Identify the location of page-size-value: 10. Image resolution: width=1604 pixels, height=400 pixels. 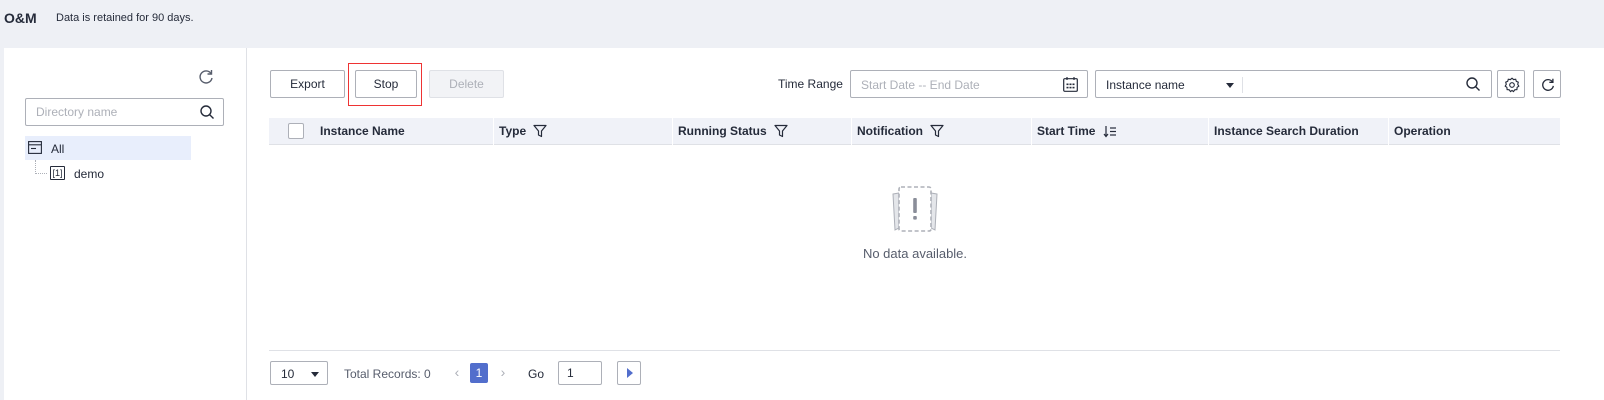
(288, 374).